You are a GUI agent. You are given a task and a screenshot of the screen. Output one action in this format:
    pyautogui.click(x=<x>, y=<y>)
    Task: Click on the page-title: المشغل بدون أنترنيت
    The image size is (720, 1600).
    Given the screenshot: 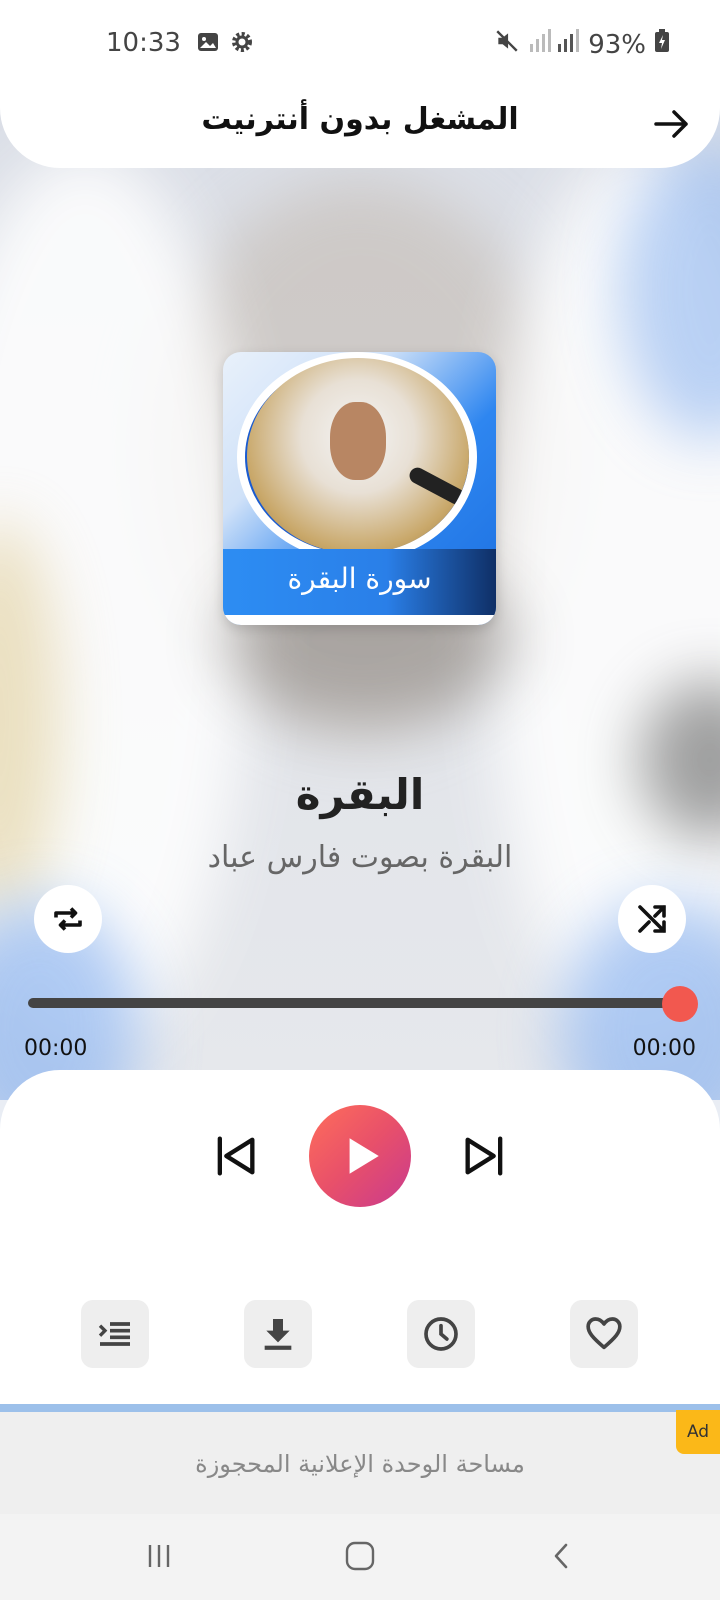 What is the action you would take?
    pyautogui.click(x=360, y=119)
    